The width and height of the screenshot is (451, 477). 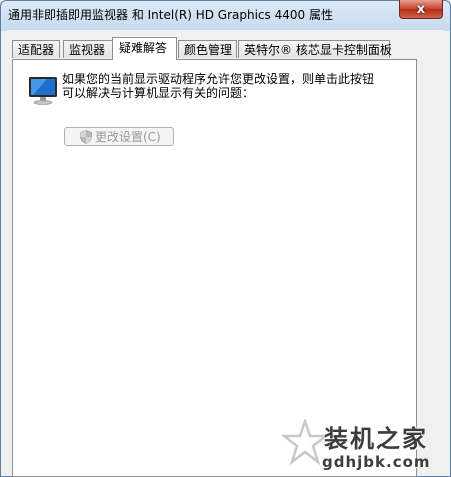 I want to click on tab-adapter: 适配器, so click(x=36, y=49).